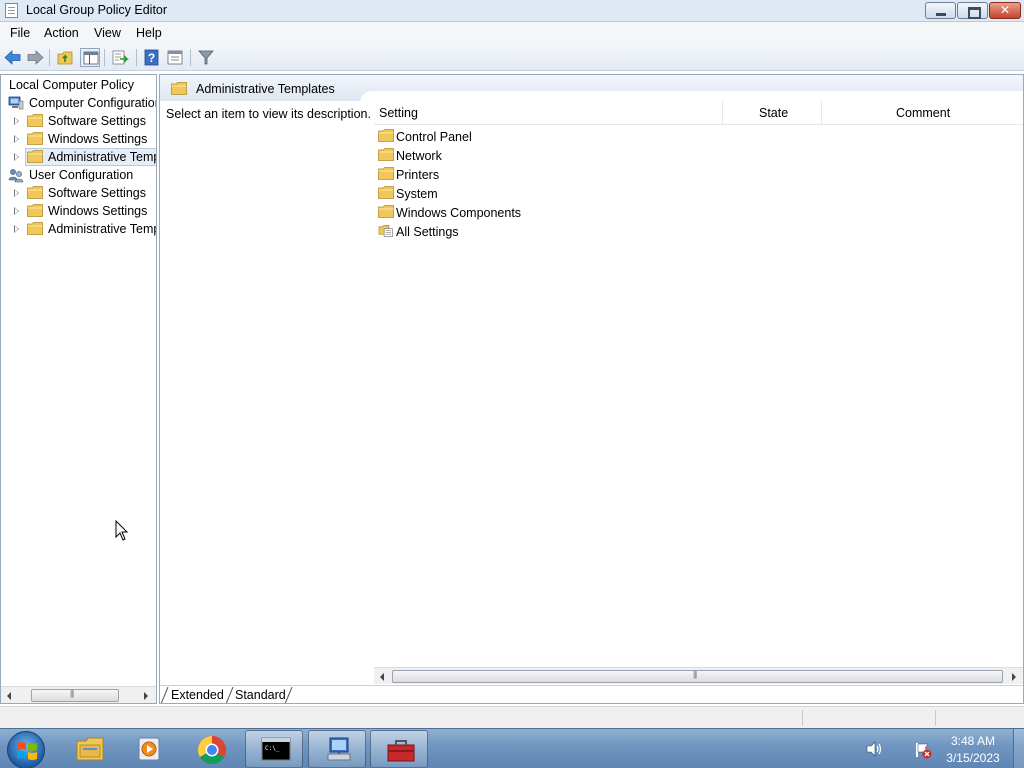 The image size is (1024, 768). Describe the element at coordinates (197, 695) in the screenshot. I see `tab-extended: Extended` at that location.